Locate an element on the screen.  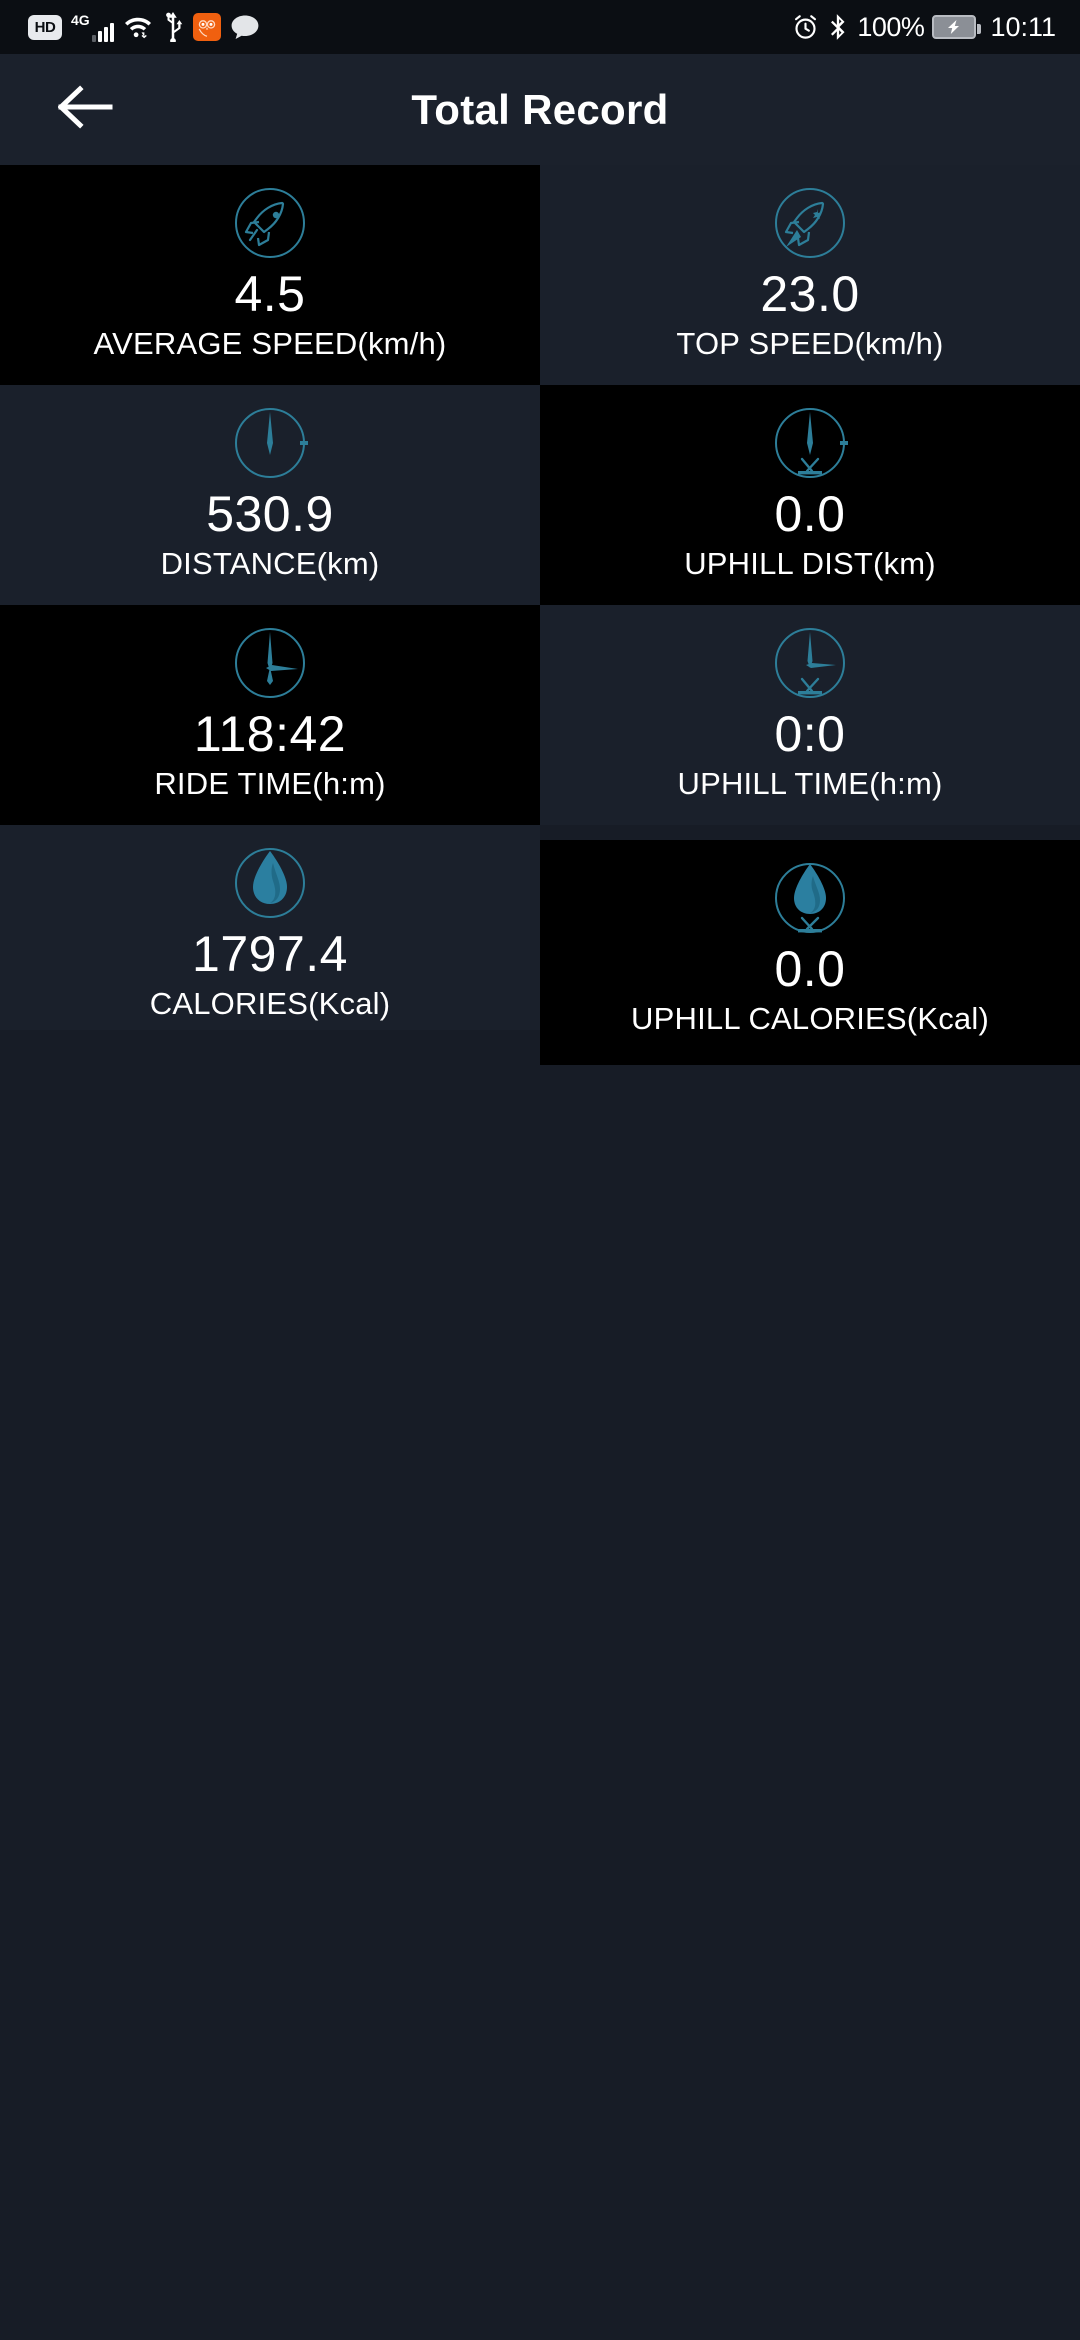
message-bubble-icon is located at coordinates (245, 27).